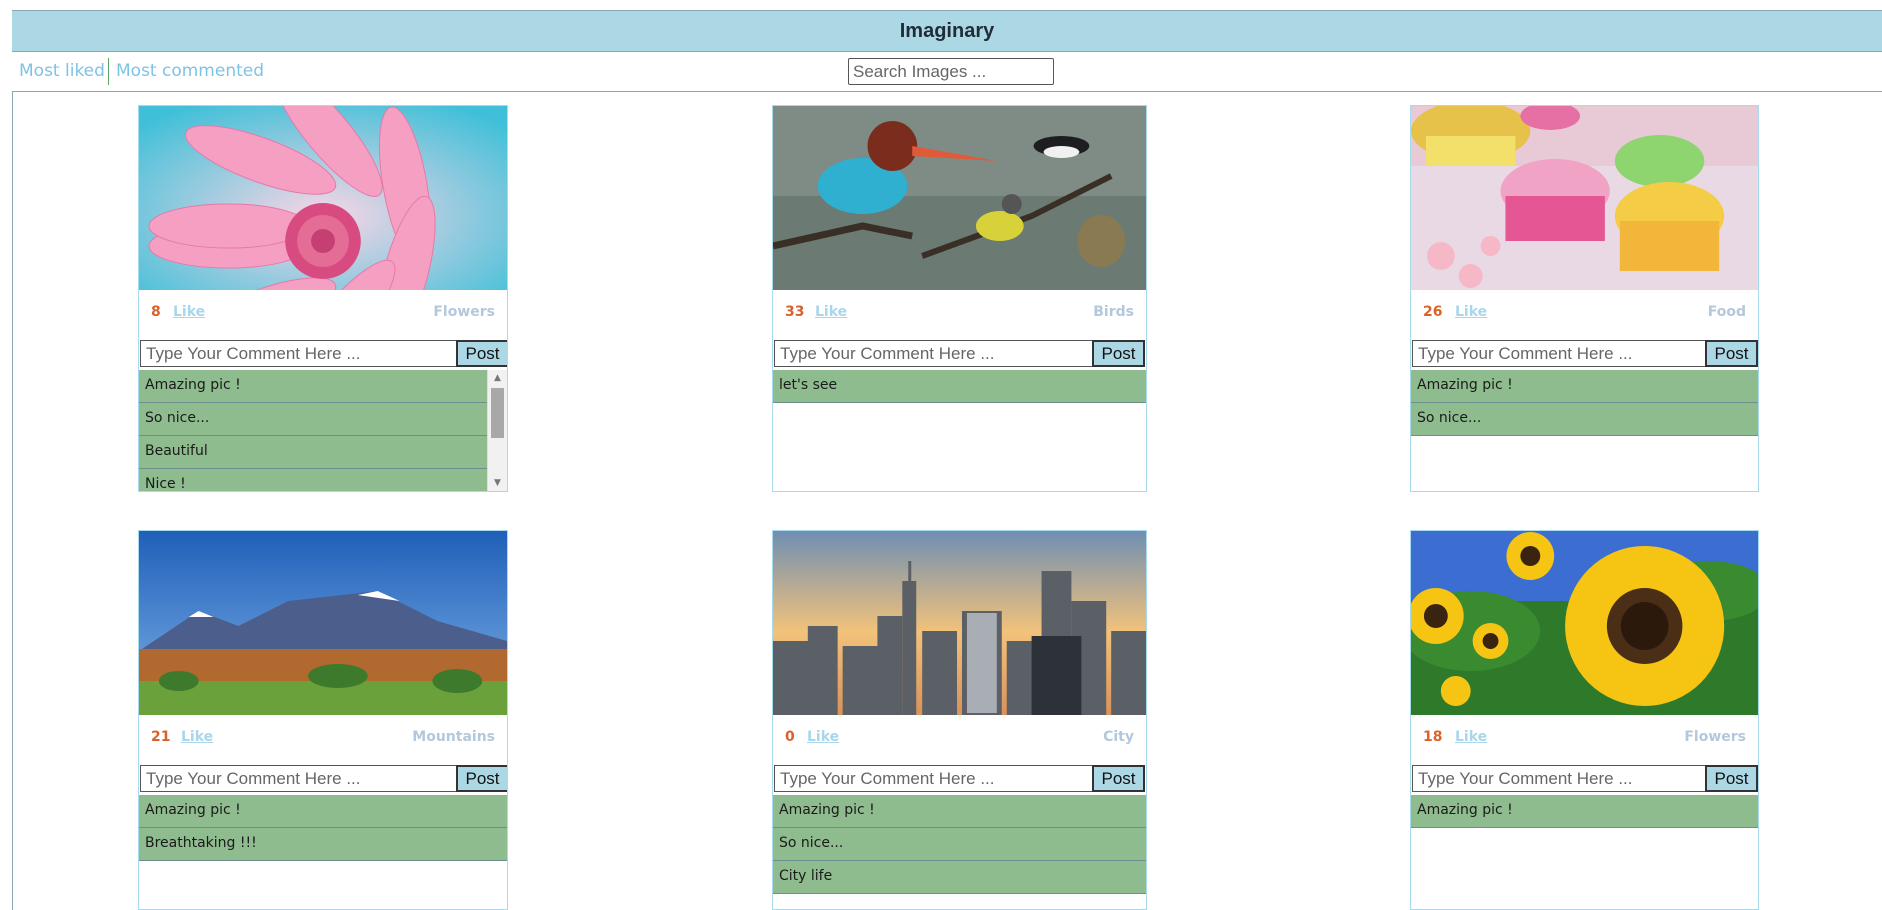 The height and width of the screenshot is (910, 1882). Describe the element at coordinates (959, 430) in the screenshot. I see `comments-list: let's see` at that location.